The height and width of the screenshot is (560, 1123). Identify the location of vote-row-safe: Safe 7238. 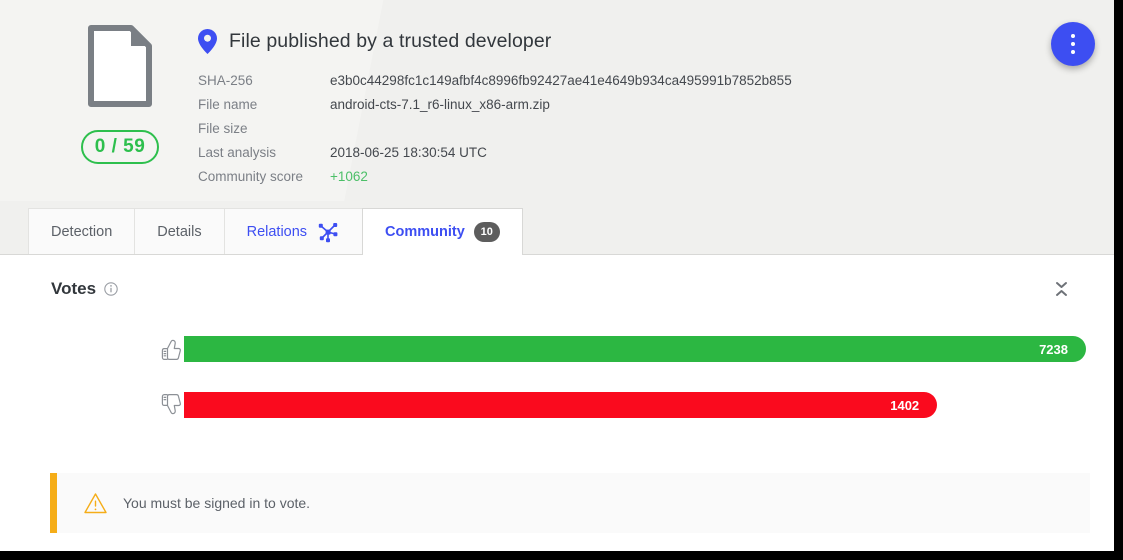
(557, 349).